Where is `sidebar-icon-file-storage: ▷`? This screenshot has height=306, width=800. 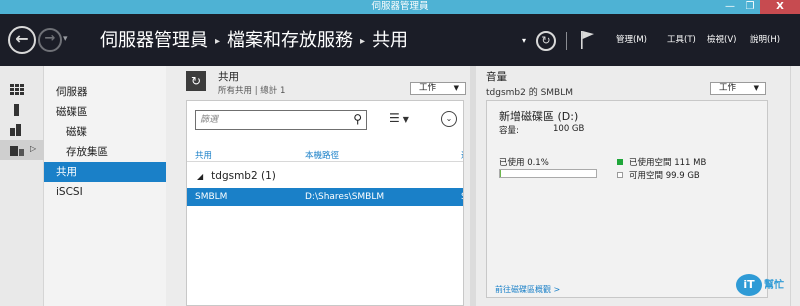
sidebar-icon-file-storage: ▷ is located at coordinates (22, 150).